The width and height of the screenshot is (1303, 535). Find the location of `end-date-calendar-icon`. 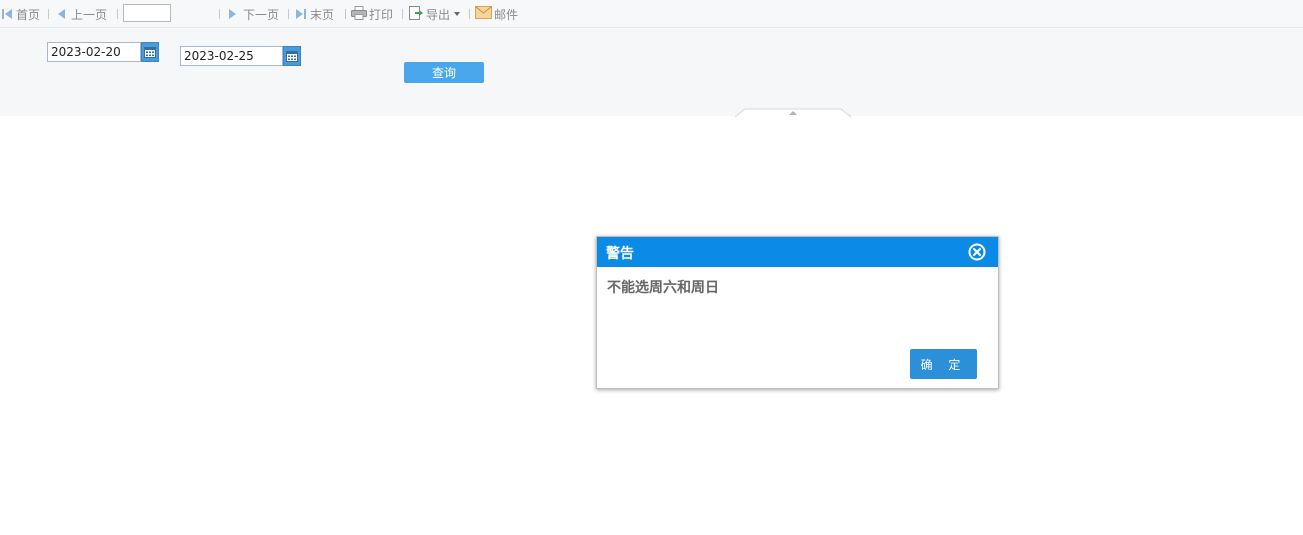

end-date-calendar-icon is located at coordinates (292, 56).